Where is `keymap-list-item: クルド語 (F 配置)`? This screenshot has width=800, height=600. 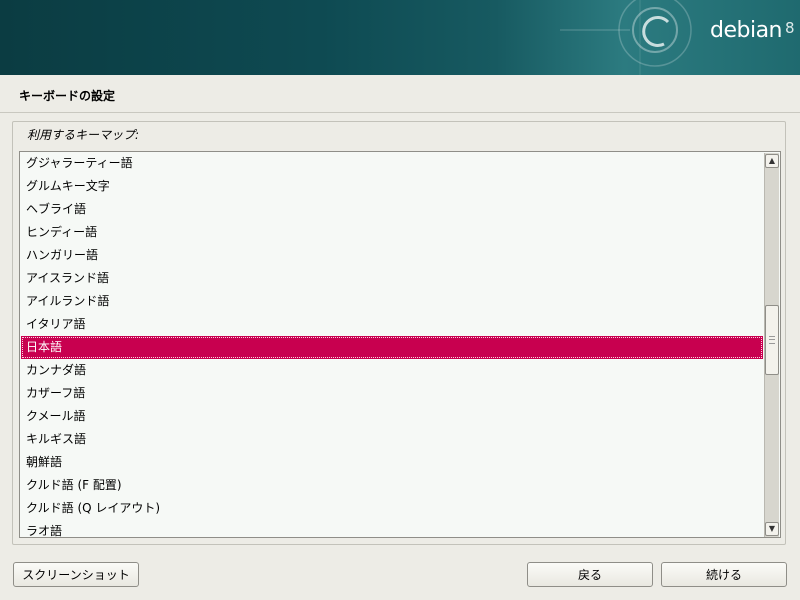 keymap-list-item: クルド語 (F 配置) is located at coordinates (392, 485).